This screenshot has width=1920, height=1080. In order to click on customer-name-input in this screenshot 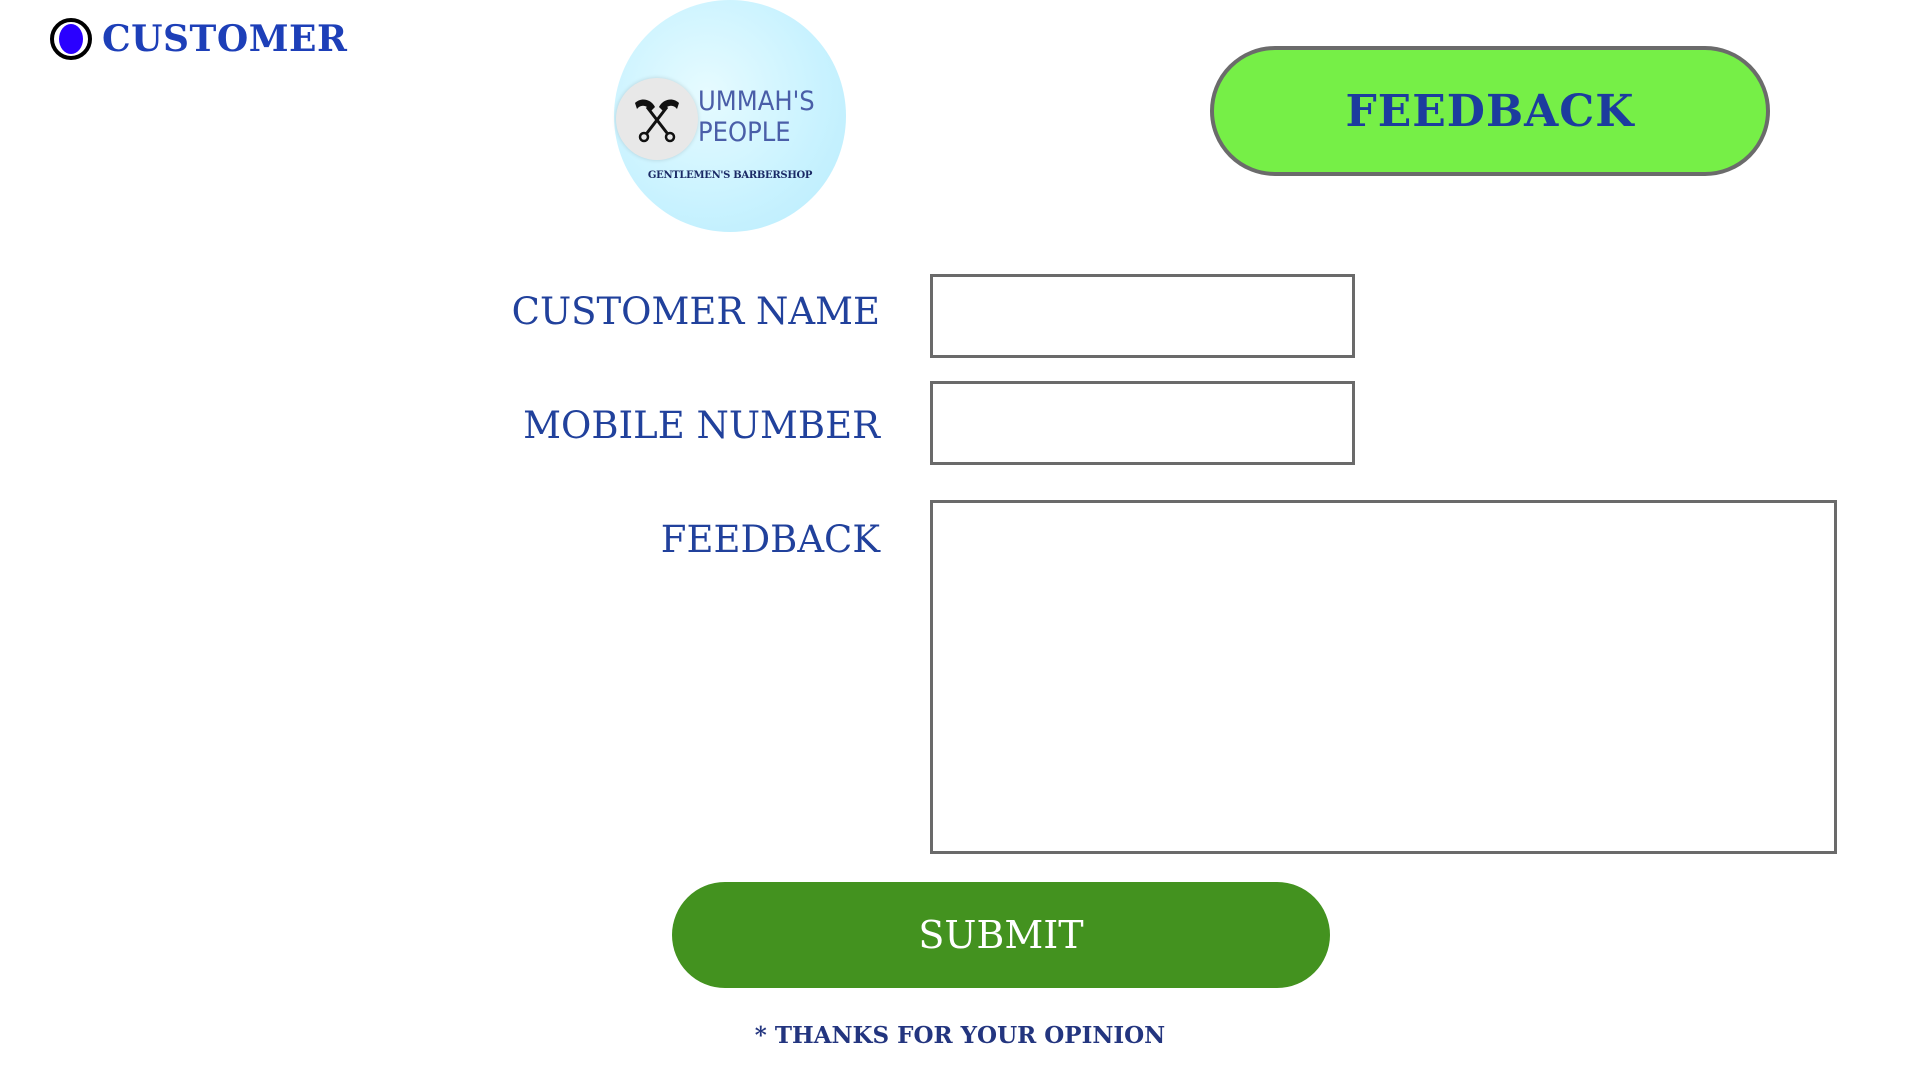, I will do `click(1142, 316)`.